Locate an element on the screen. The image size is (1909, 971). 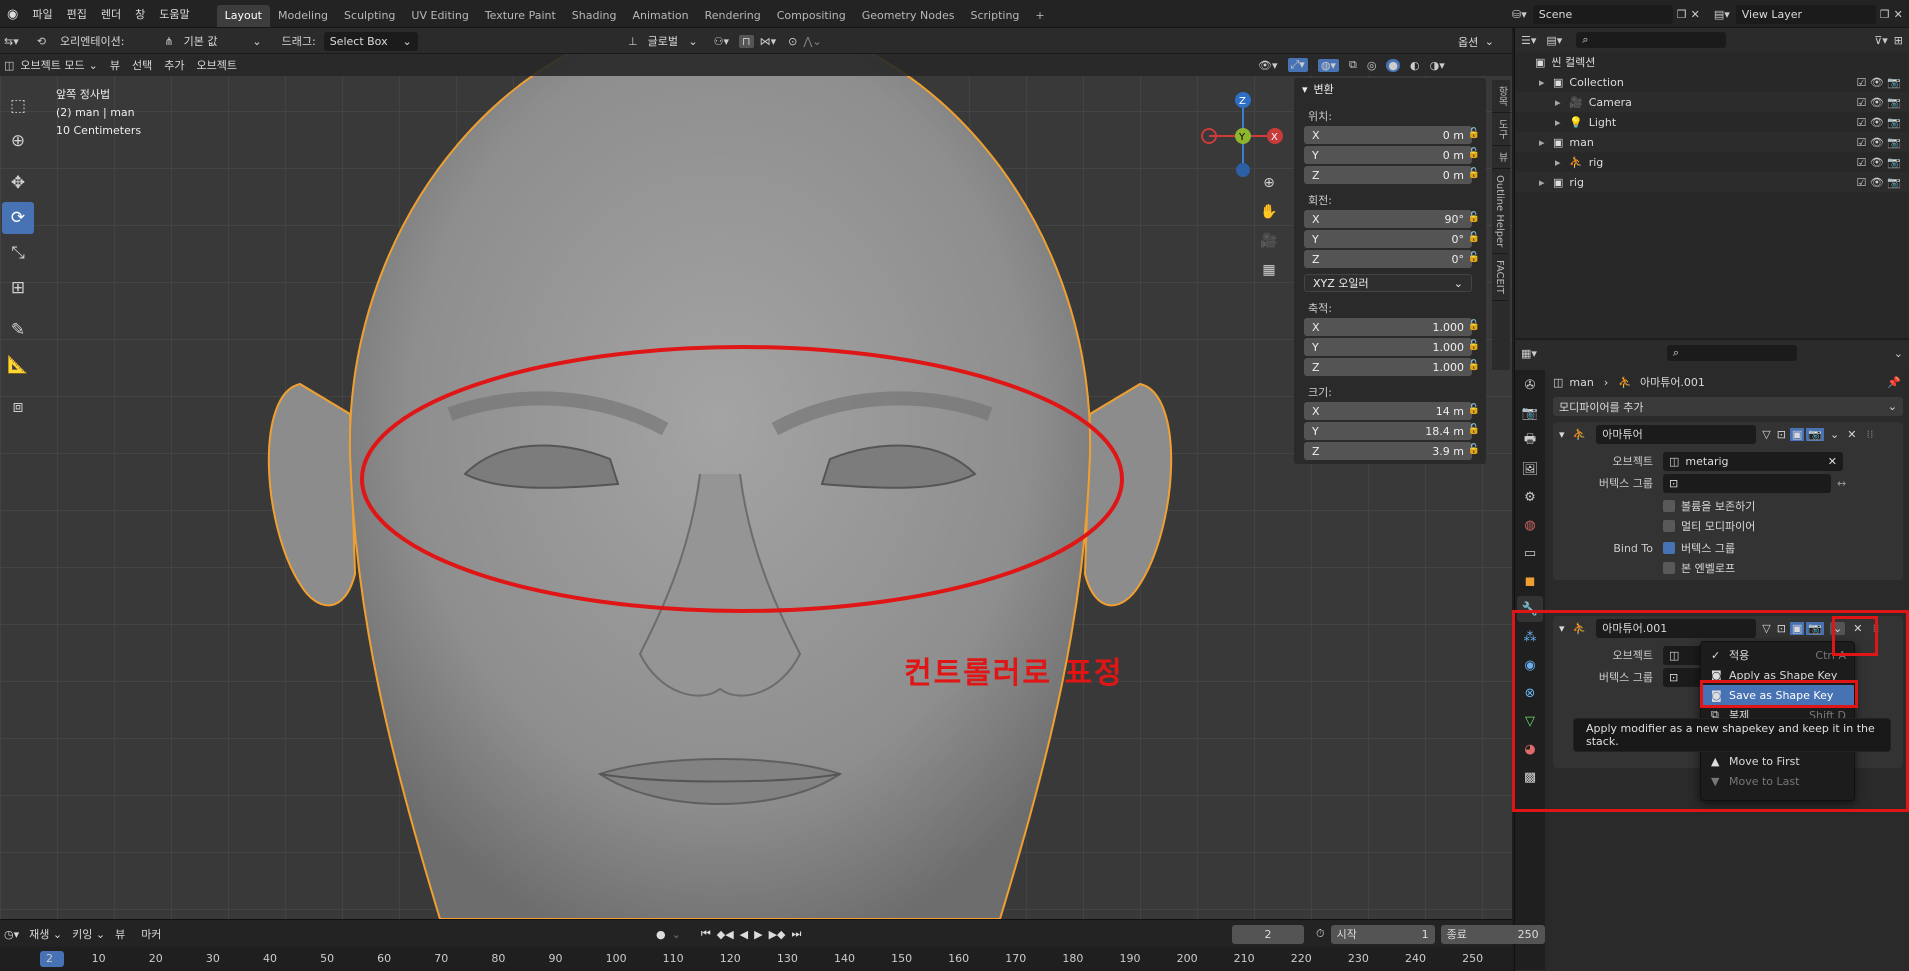
menu-object: 오브젝트 is located at coordinates (216, 65).